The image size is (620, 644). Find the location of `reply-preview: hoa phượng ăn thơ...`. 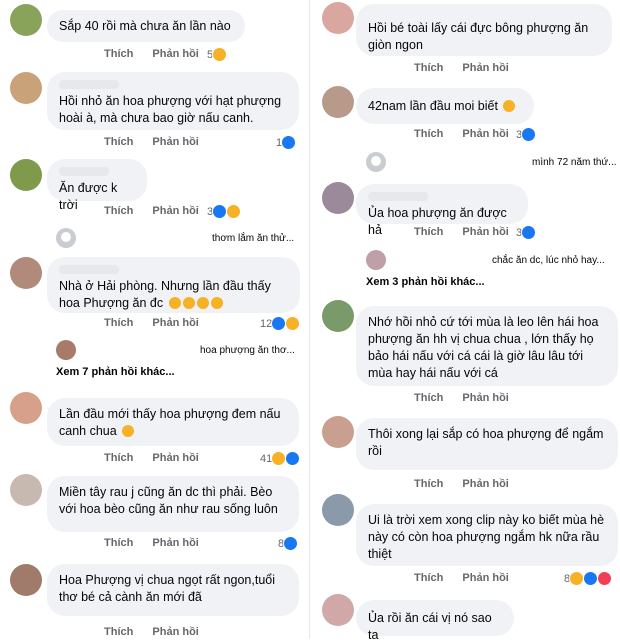

reply-preview: hoa phượng ăn thơ... is located at coordinates (175, 350).